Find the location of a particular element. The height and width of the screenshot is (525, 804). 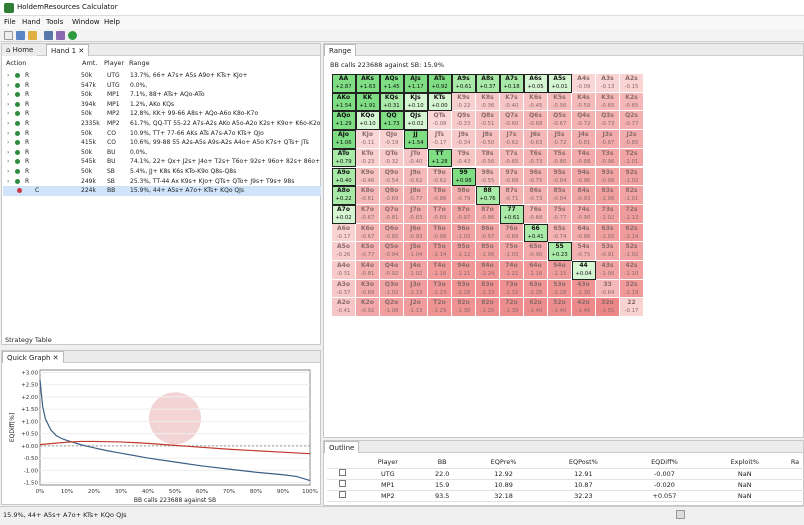

hand-cell: K2o -0.92 is located at coordinates (368, 308).